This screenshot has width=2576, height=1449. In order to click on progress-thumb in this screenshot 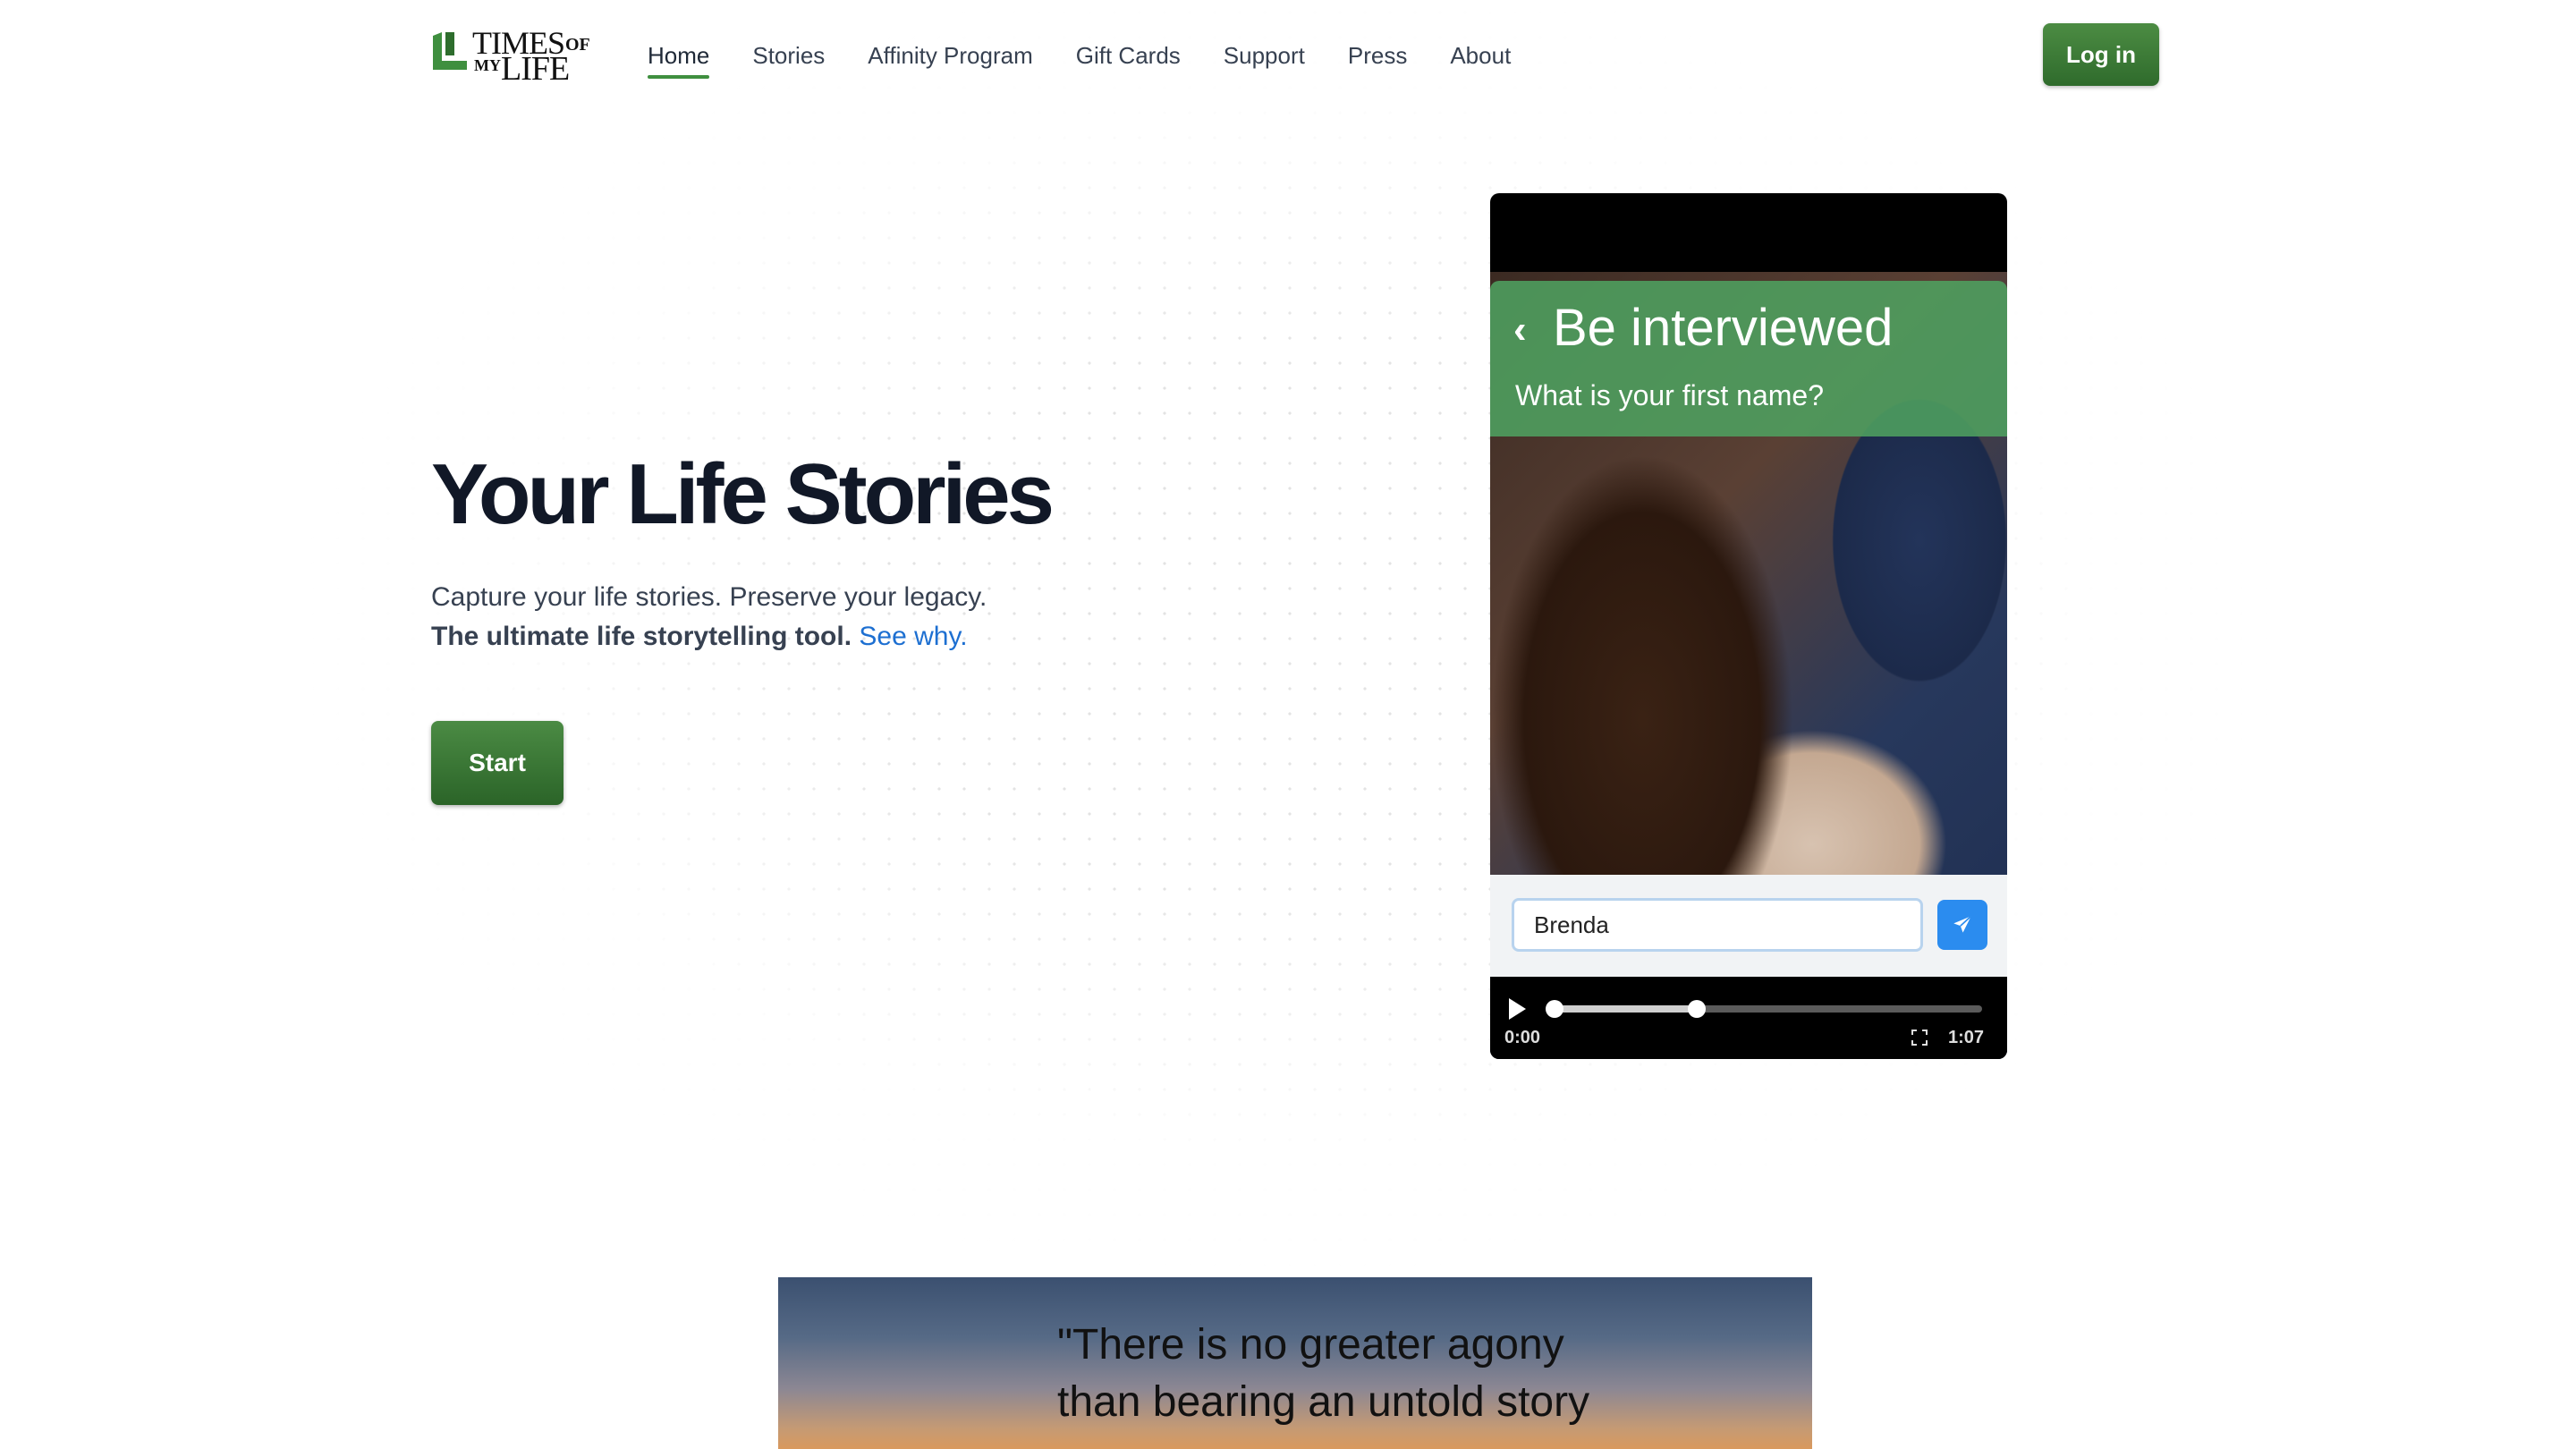, I will do `click(1696, 1009)`.